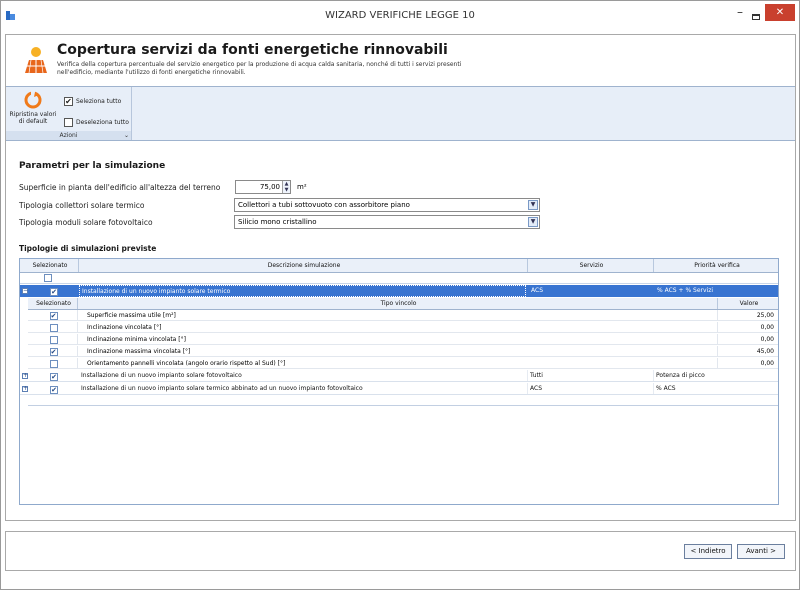 This screenshot has height=600, width=800. Describe the element at coordinates (399, 278) in the screenshot. I see `grid-filter-row` at that location.